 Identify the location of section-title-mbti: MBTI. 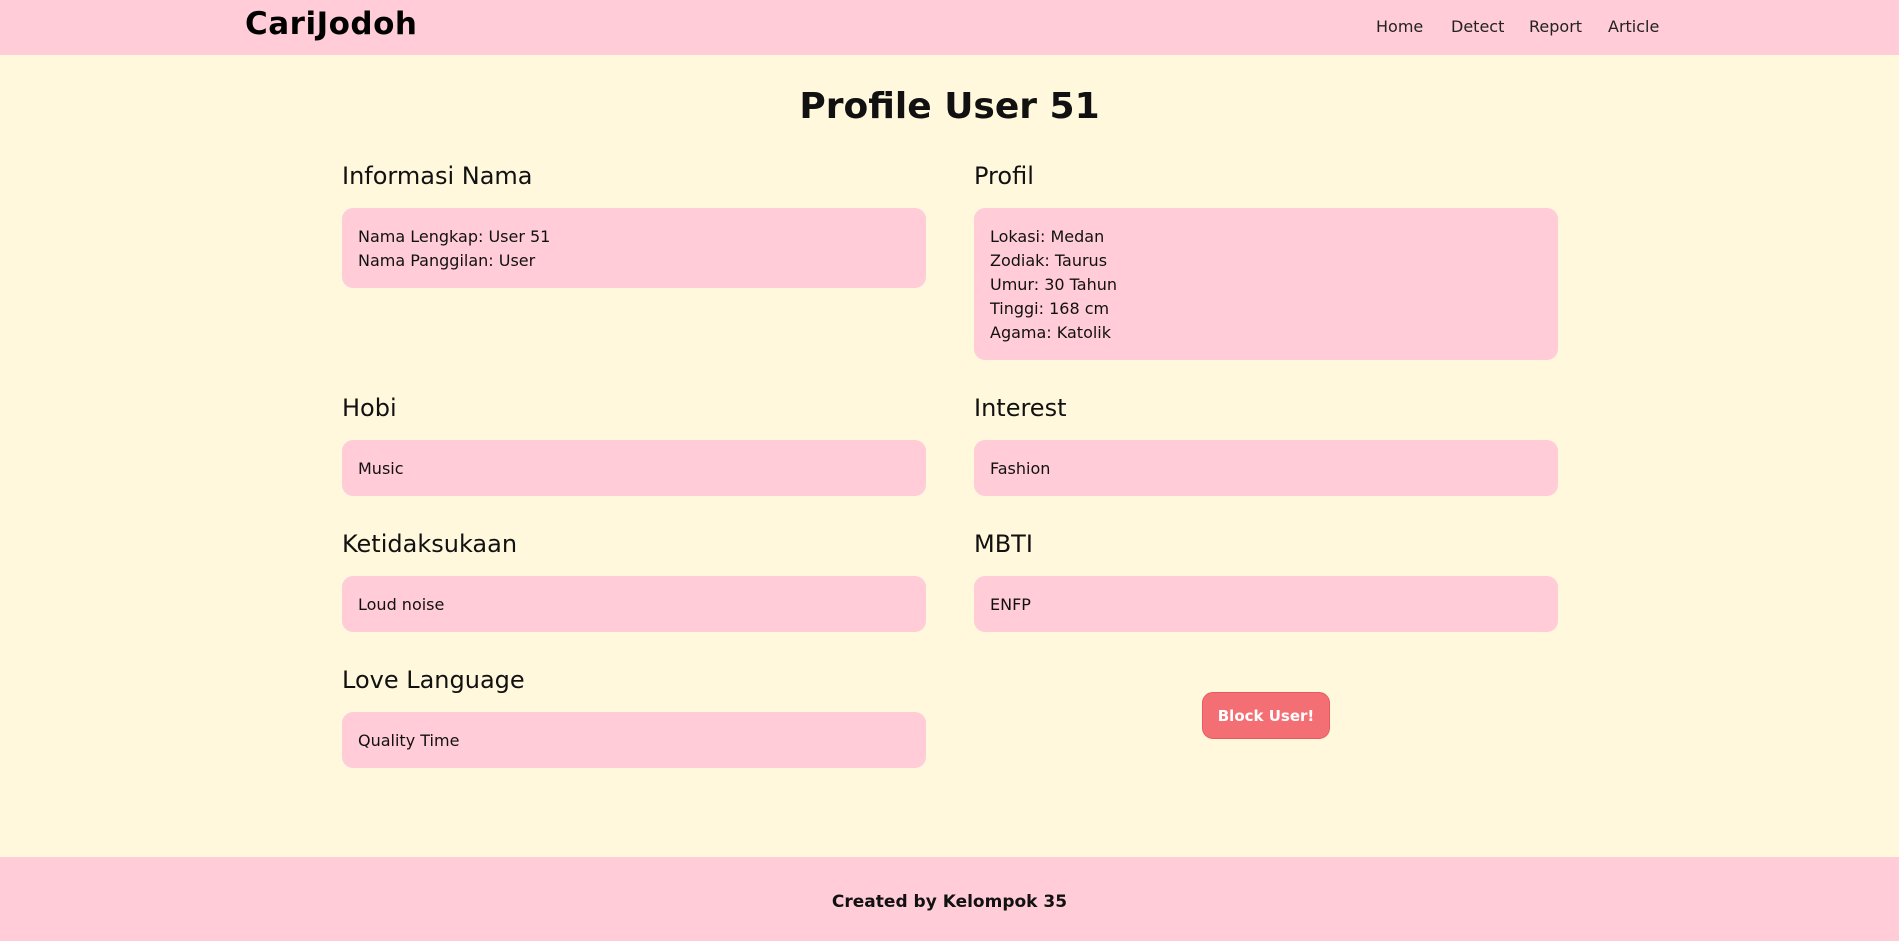
(1003, 544).